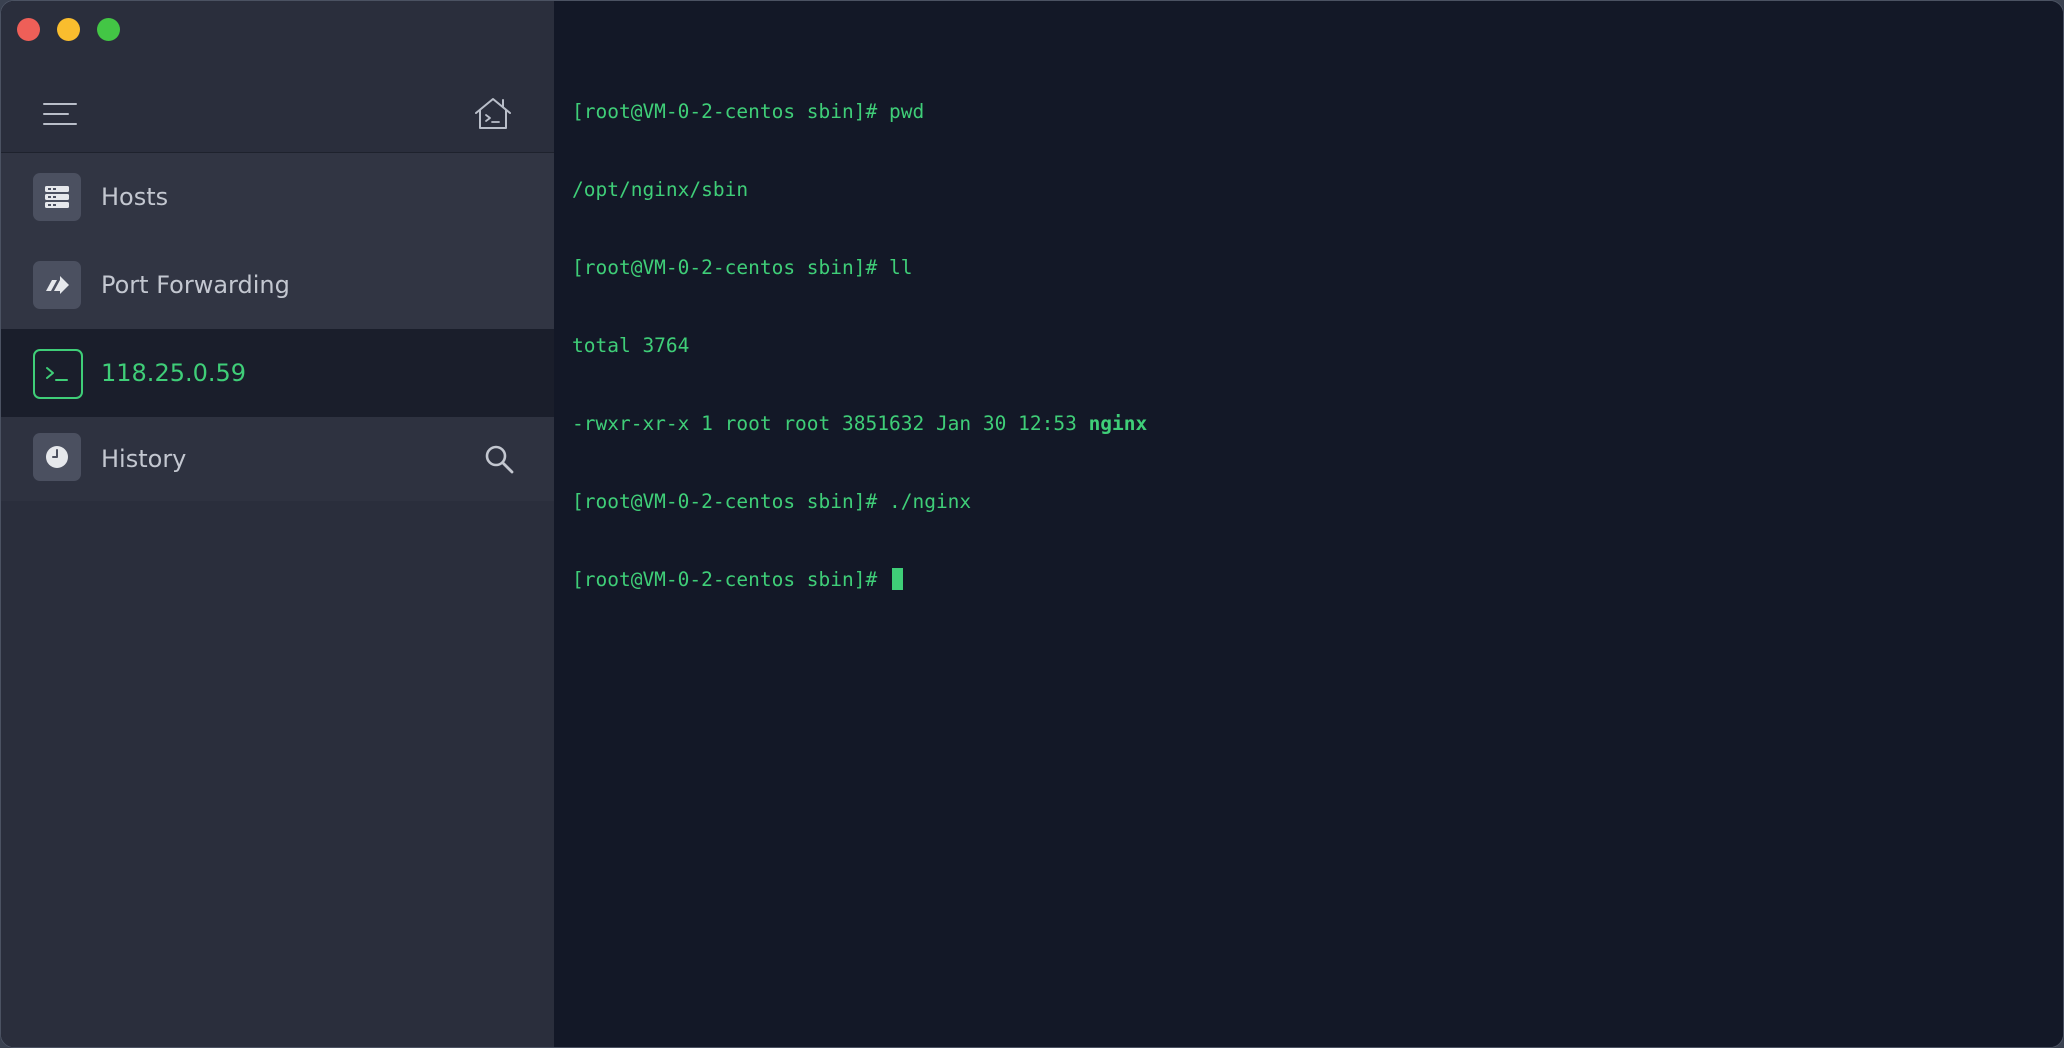 The width and height of the screenshot is (2064, 1048). Describe the element at coordinates (135, 197) in the screenshot. I see `sidebar-item-label: Hosts` at that location.